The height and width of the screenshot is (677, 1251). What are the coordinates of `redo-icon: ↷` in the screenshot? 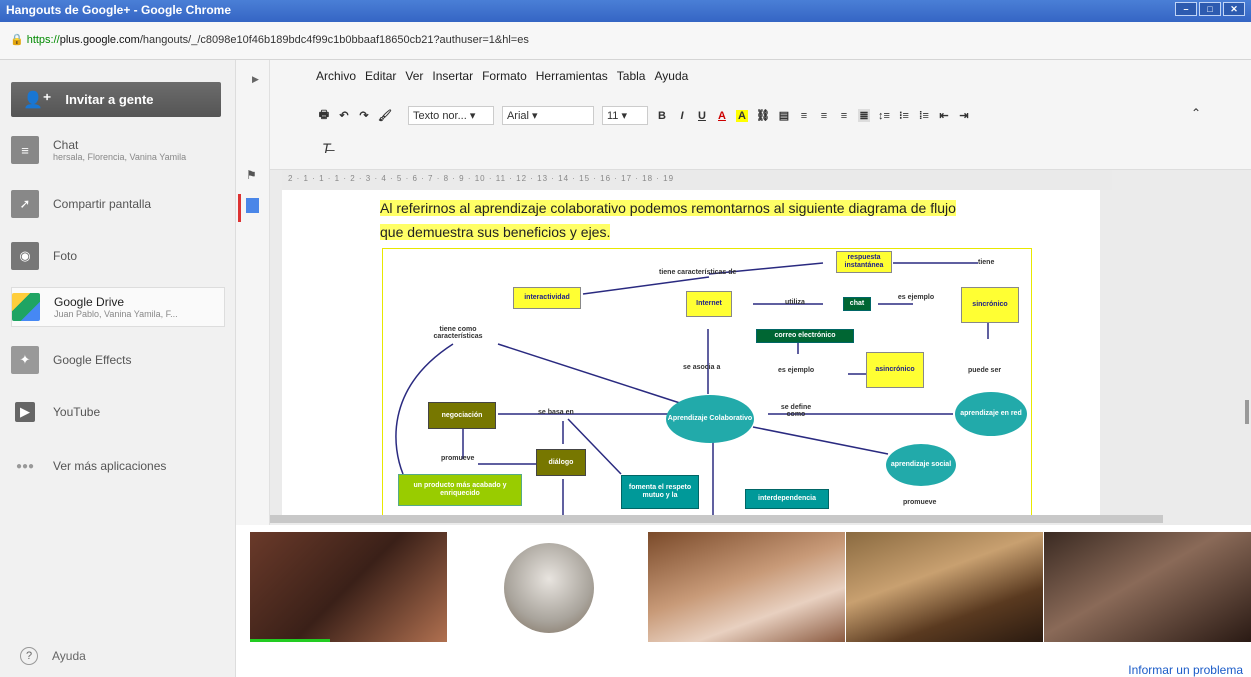 It's located at (364, 115).